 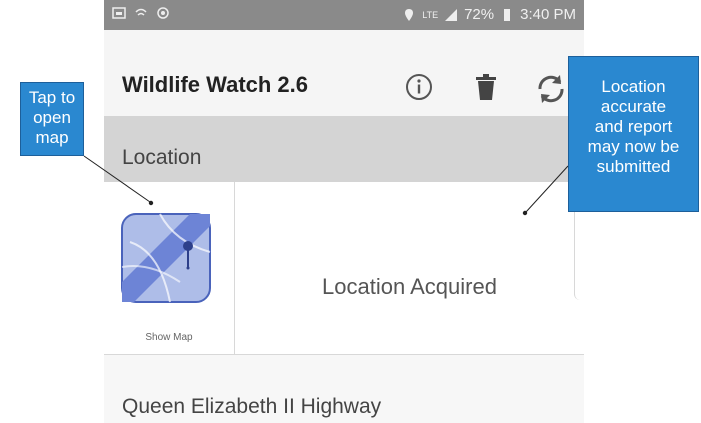 I want to click on callout-tap-to-open-map: Tap to open map, so click(x=52, y=119).